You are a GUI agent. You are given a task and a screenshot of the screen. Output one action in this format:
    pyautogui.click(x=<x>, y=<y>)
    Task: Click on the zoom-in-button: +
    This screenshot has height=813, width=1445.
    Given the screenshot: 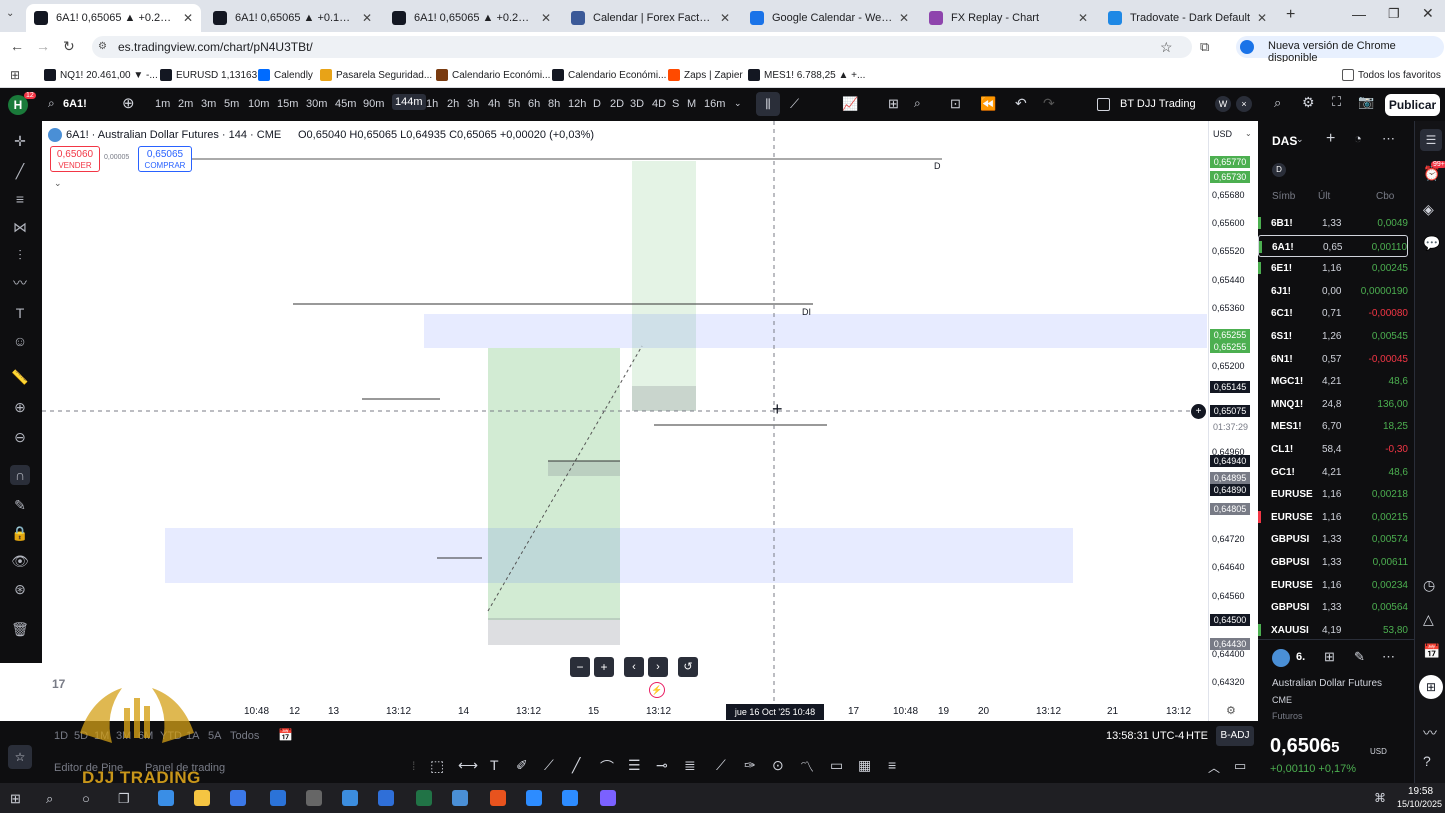 What is the action you would take?
    pyautogui.click(x=604, y=667)
    